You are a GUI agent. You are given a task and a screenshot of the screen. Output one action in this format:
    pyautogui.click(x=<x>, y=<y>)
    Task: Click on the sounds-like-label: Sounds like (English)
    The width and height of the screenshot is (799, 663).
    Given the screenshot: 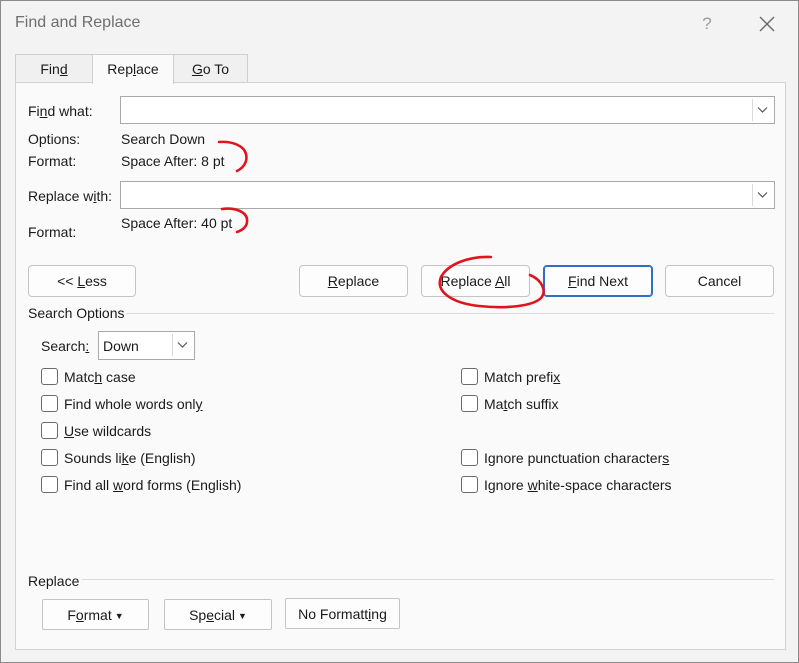 What is the action you would take?
    pyautogui.click(x=130, y=458)
    